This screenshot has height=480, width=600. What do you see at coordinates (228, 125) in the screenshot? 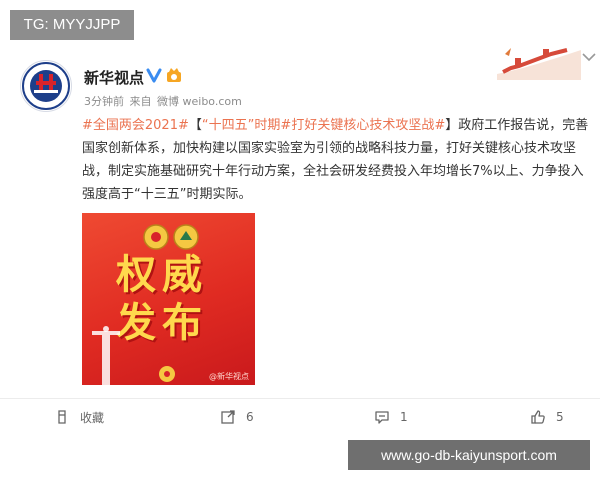
I see `quote-term: 十四五` at bounding box center [228, 125].